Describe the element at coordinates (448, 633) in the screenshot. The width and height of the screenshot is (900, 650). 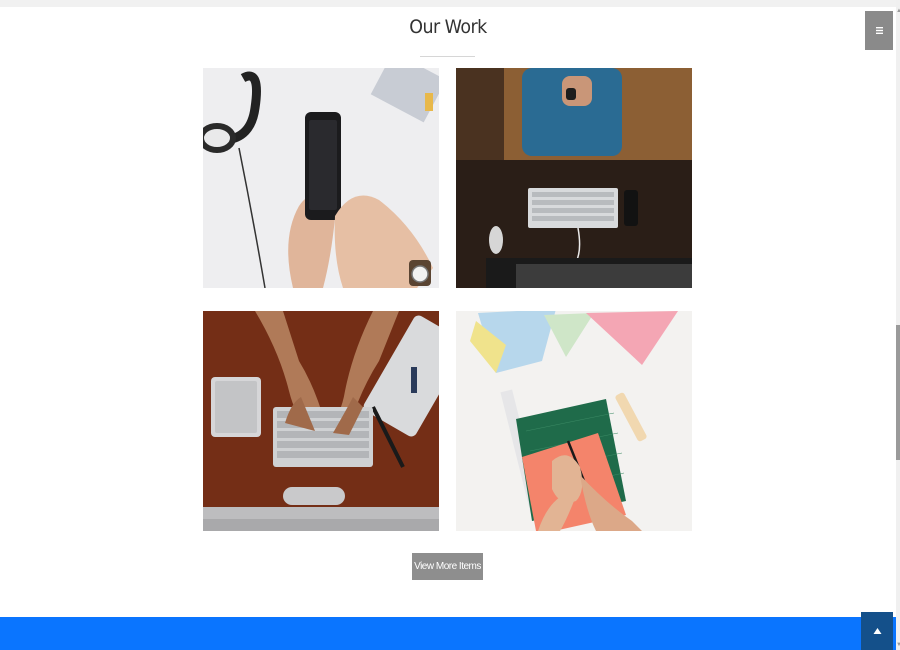
I see `footer-band` at that location.